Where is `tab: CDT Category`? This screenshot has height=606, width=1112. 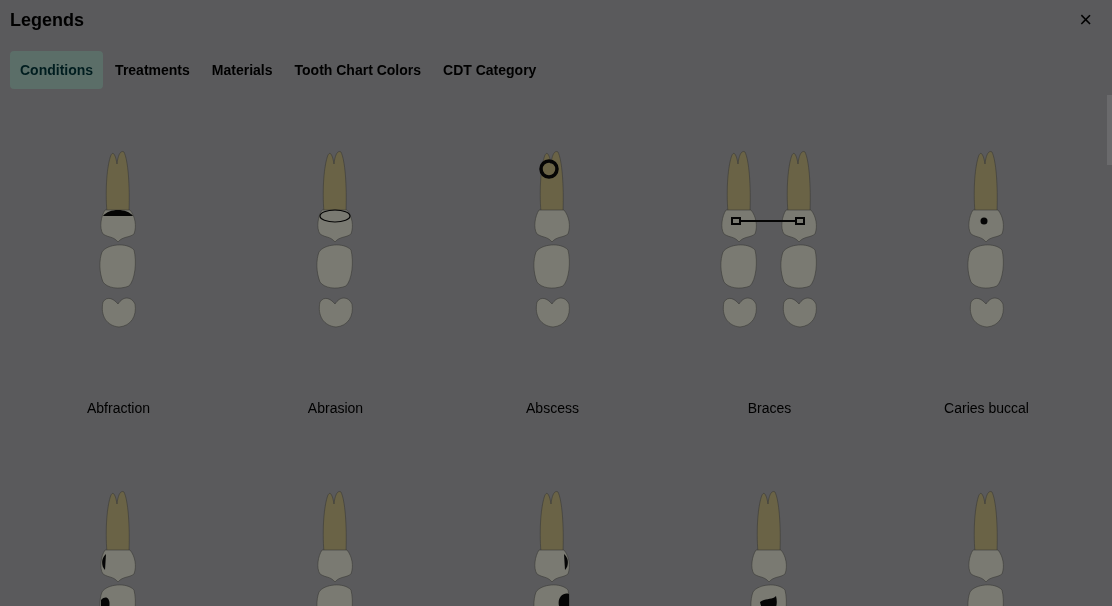 tab: CDT Category is located at coordinates (490, 70).